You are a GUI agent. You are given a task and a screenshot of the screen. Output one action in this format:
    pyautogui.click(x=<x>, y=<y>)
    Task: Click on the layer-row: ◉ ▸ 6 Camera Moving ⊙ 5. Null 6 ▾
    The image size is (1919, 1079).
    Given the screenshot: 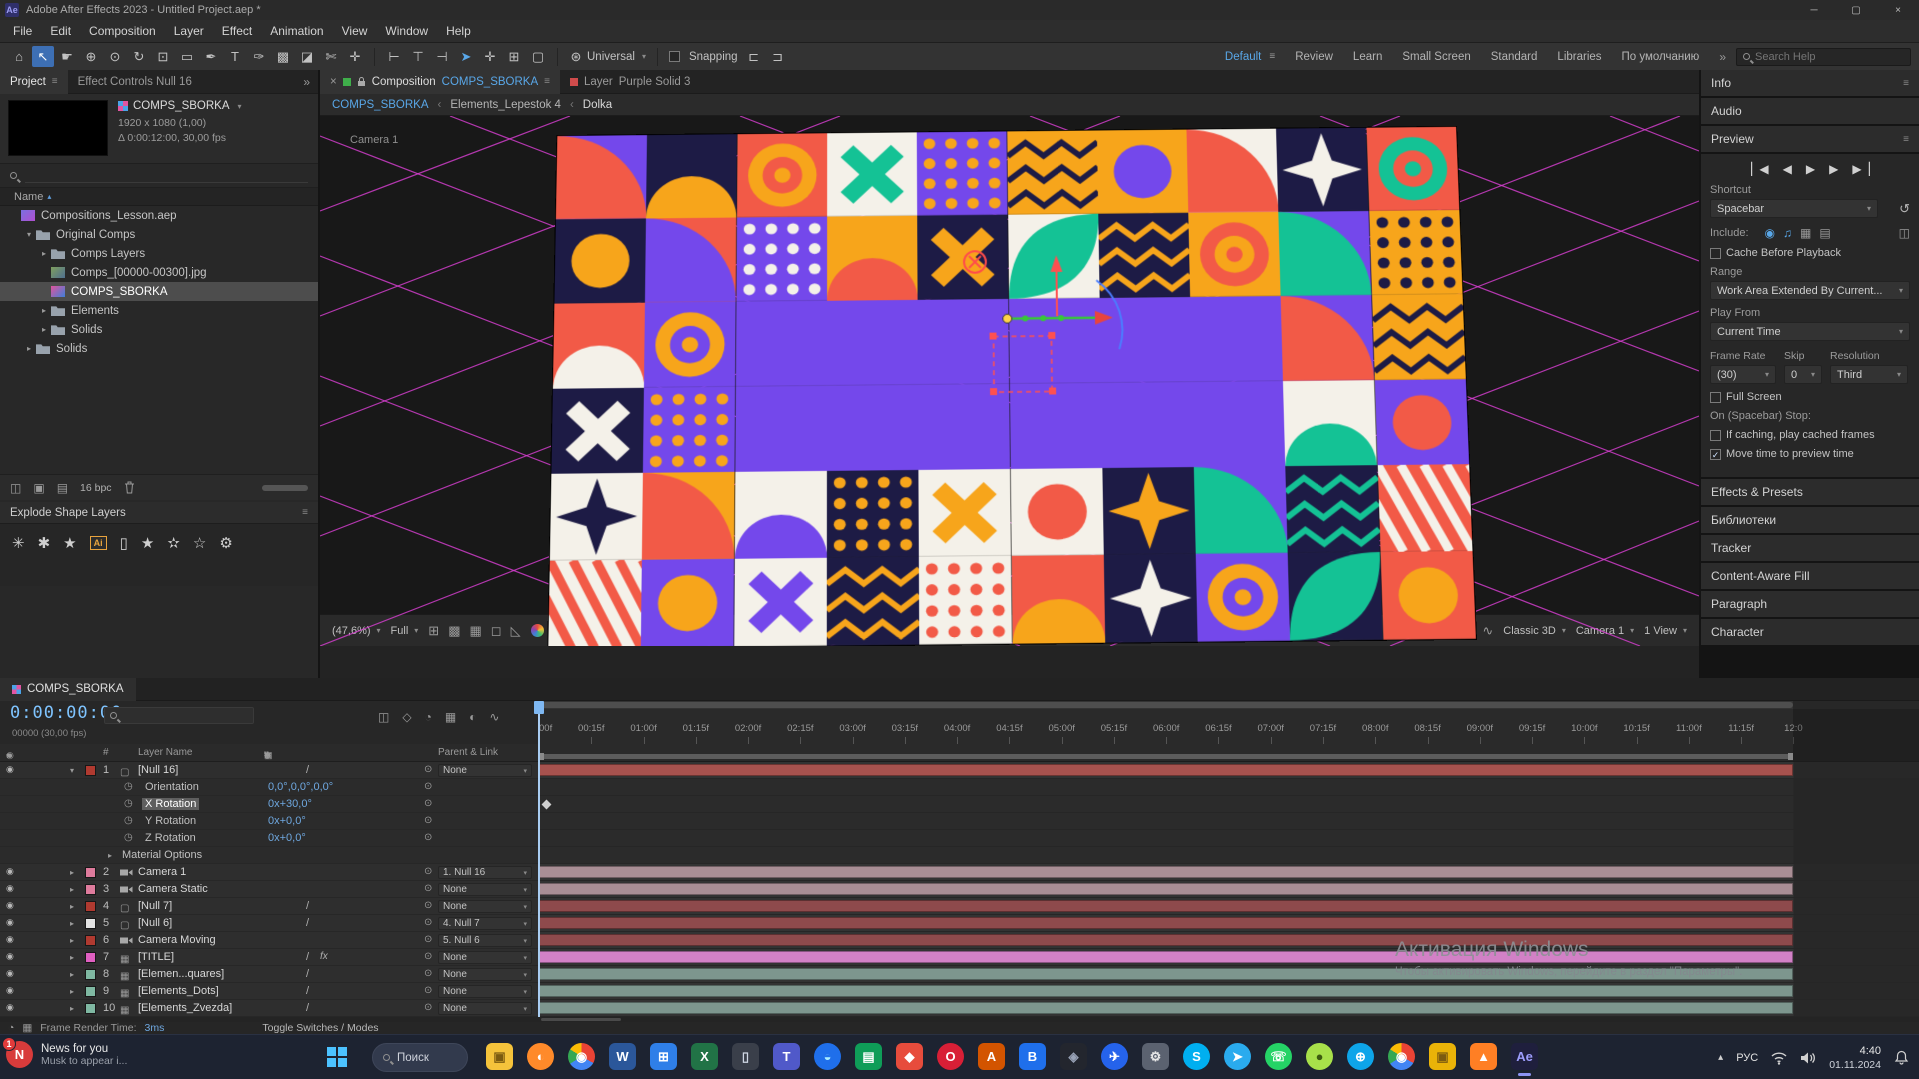 What is the action you would take?
    pyautogui.click(x=269, y=940)
    